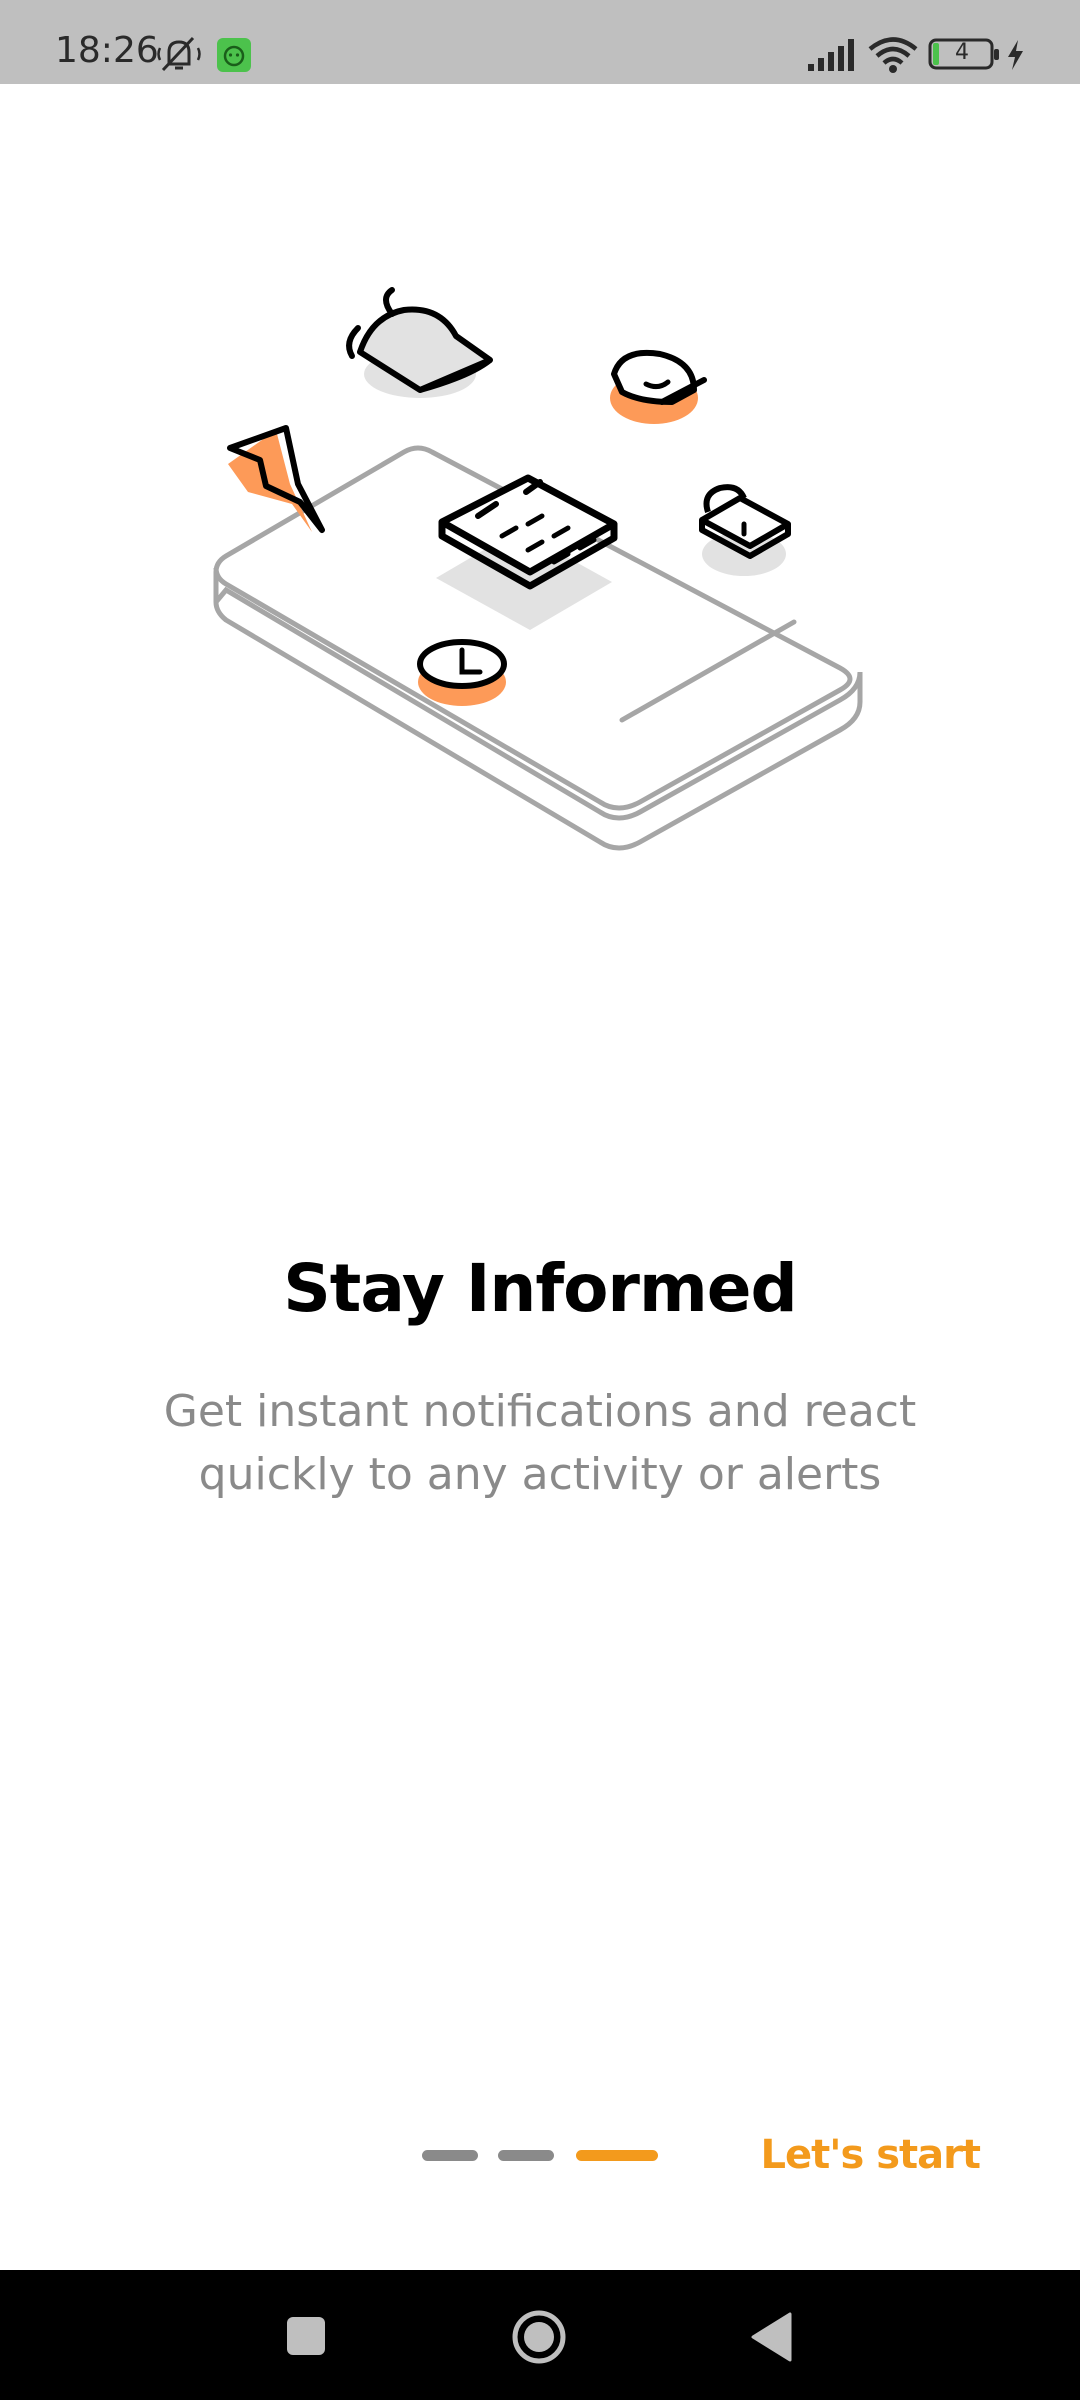 This screenshot has height=2400, width=1080. Describe the element at coordinates (831, 55) in the screenshot. I see `signal-icon` at that location.